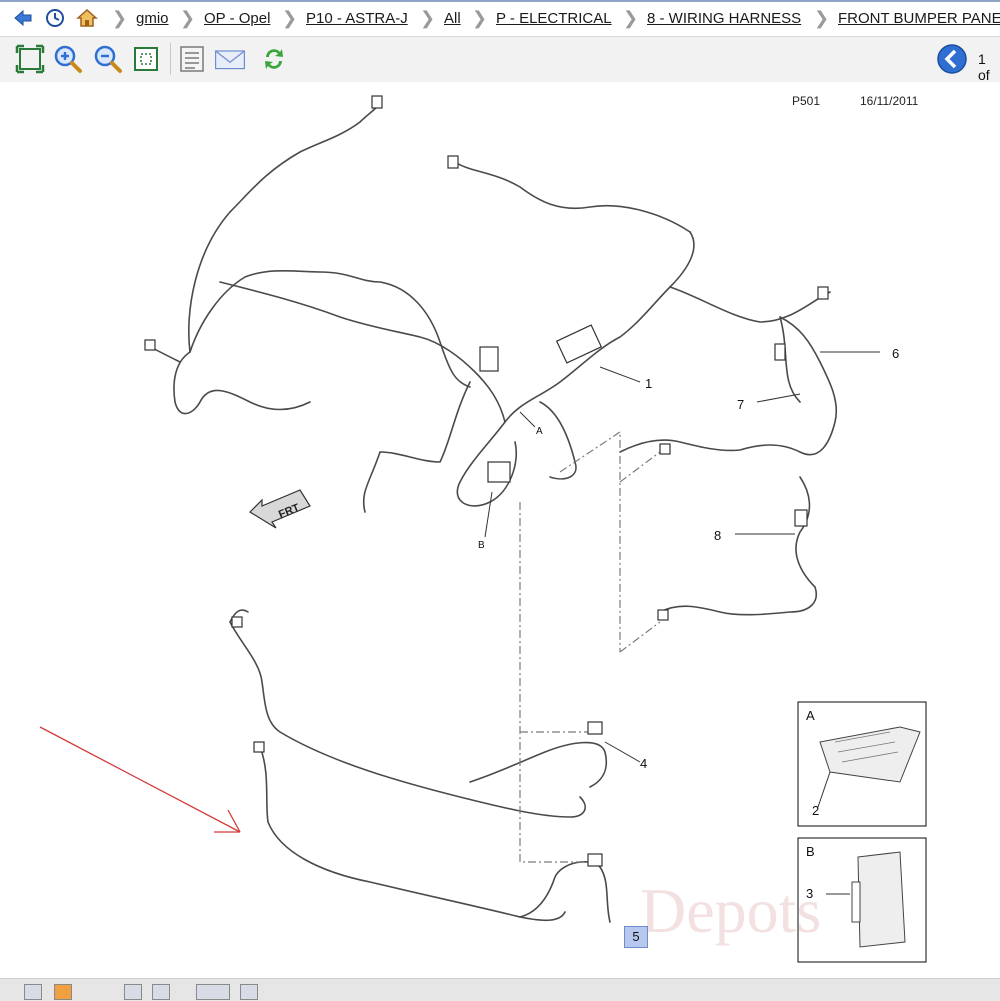  Describe the element at coordinates (595, 728) in the screenshot. I see `connector-bumper-upper` at that location.